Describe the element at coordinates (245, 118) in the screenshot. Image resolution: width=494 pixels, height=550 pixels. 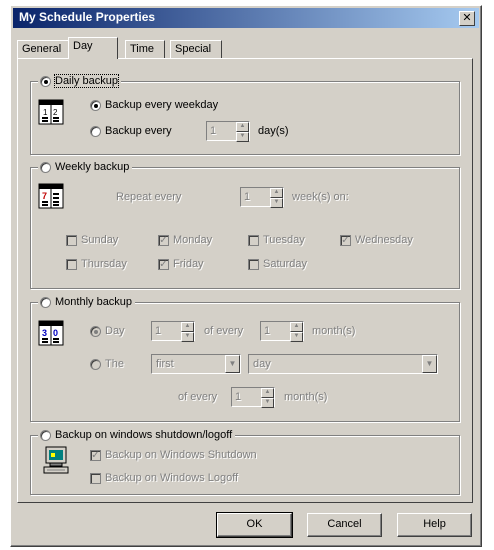
I see `daily-backup-group` at that location.